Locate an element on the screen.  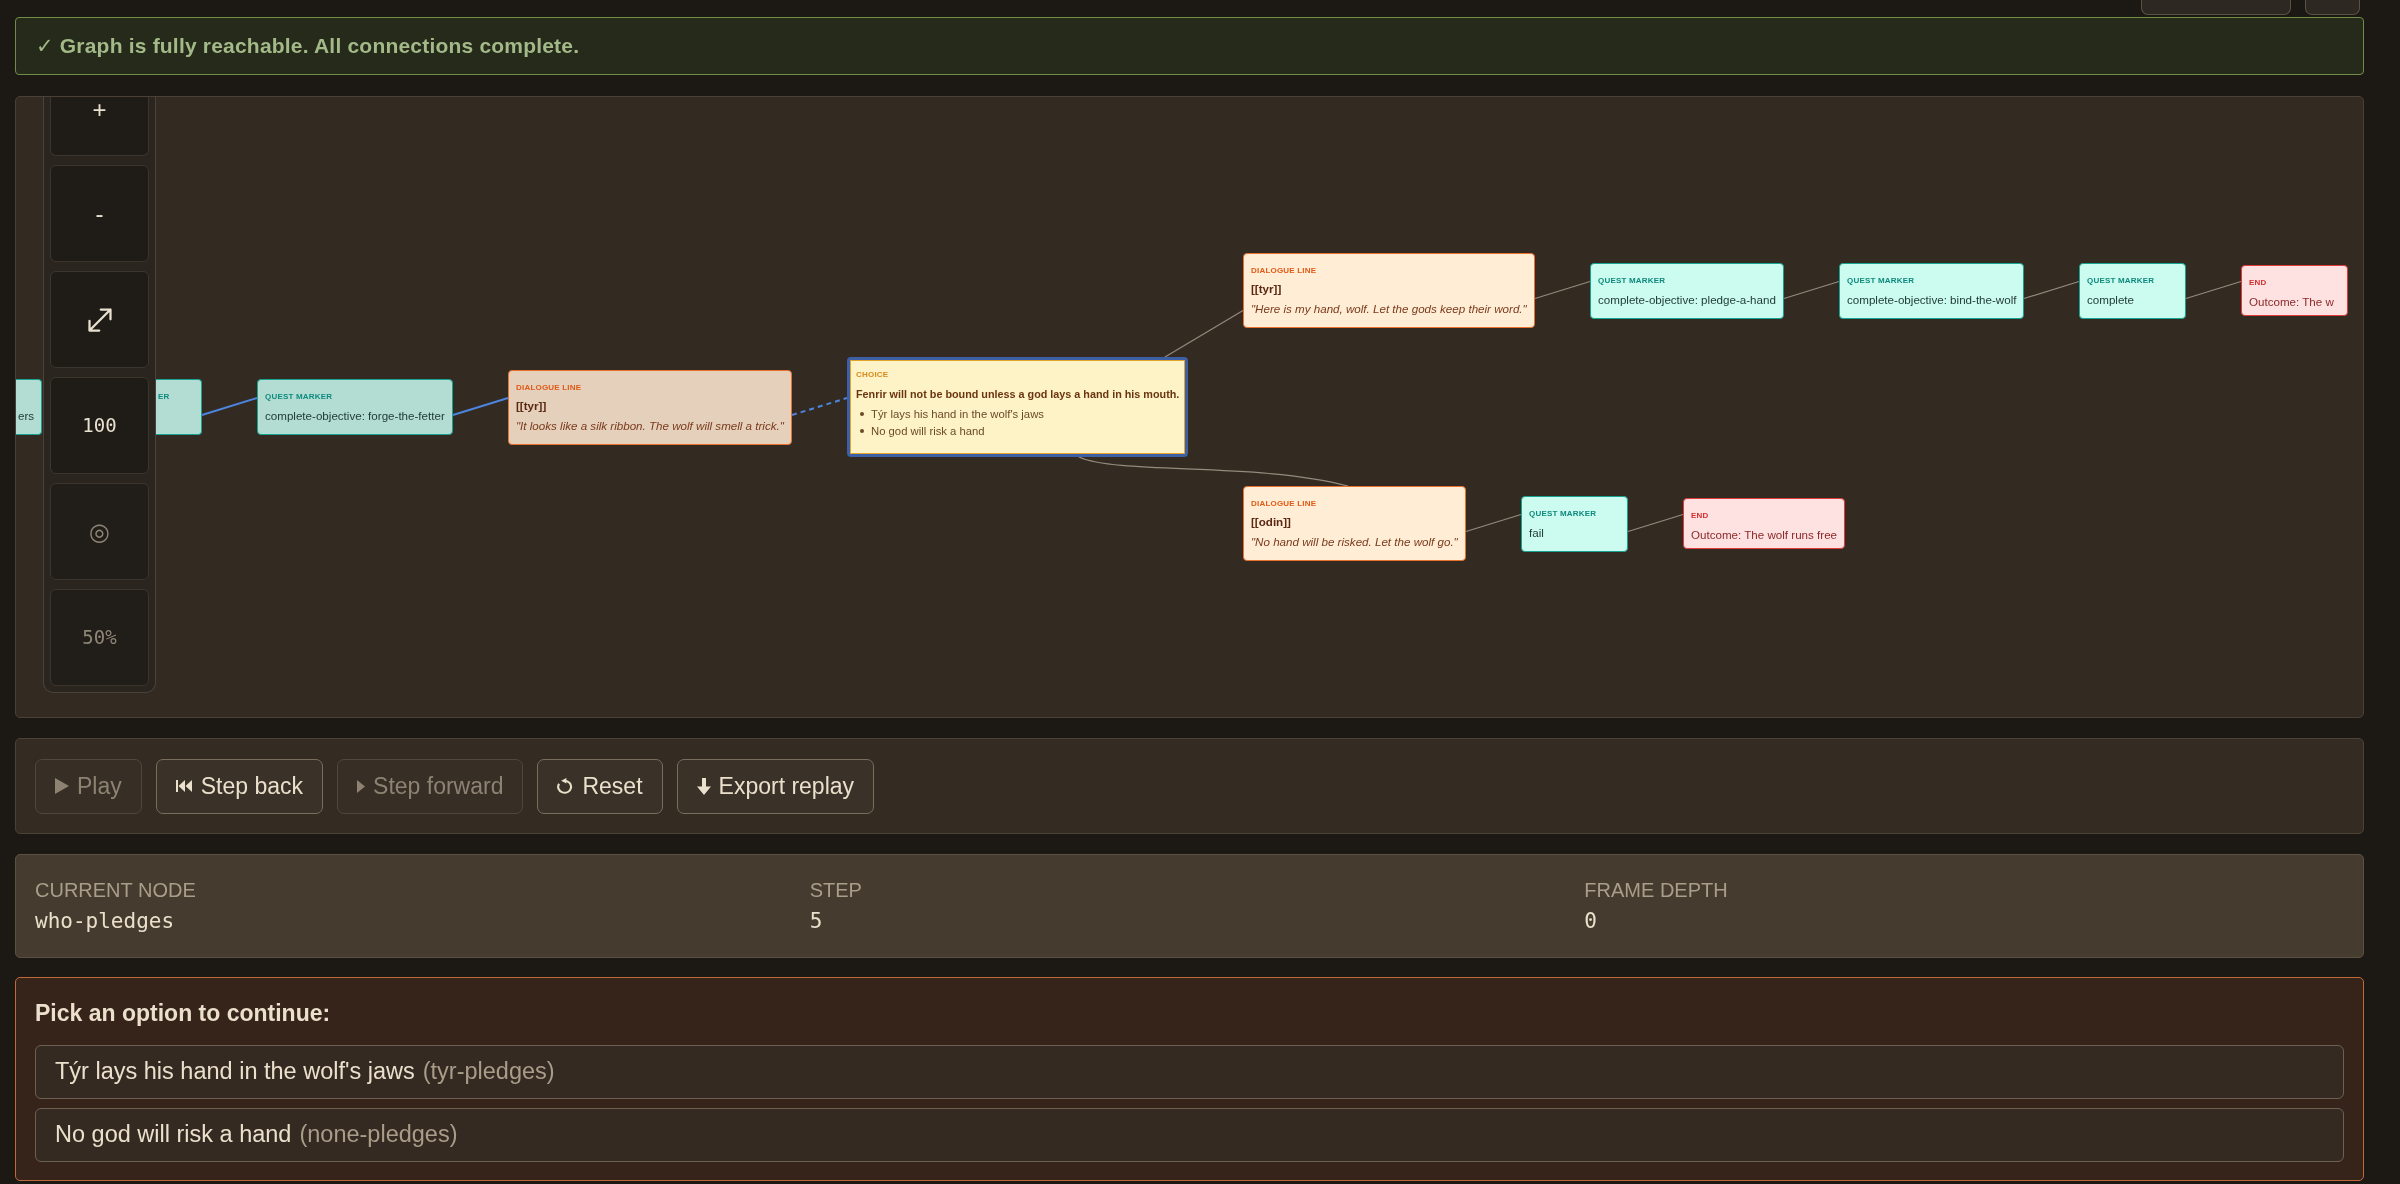
down-arrow-icon is located at coordinates (703, 786).